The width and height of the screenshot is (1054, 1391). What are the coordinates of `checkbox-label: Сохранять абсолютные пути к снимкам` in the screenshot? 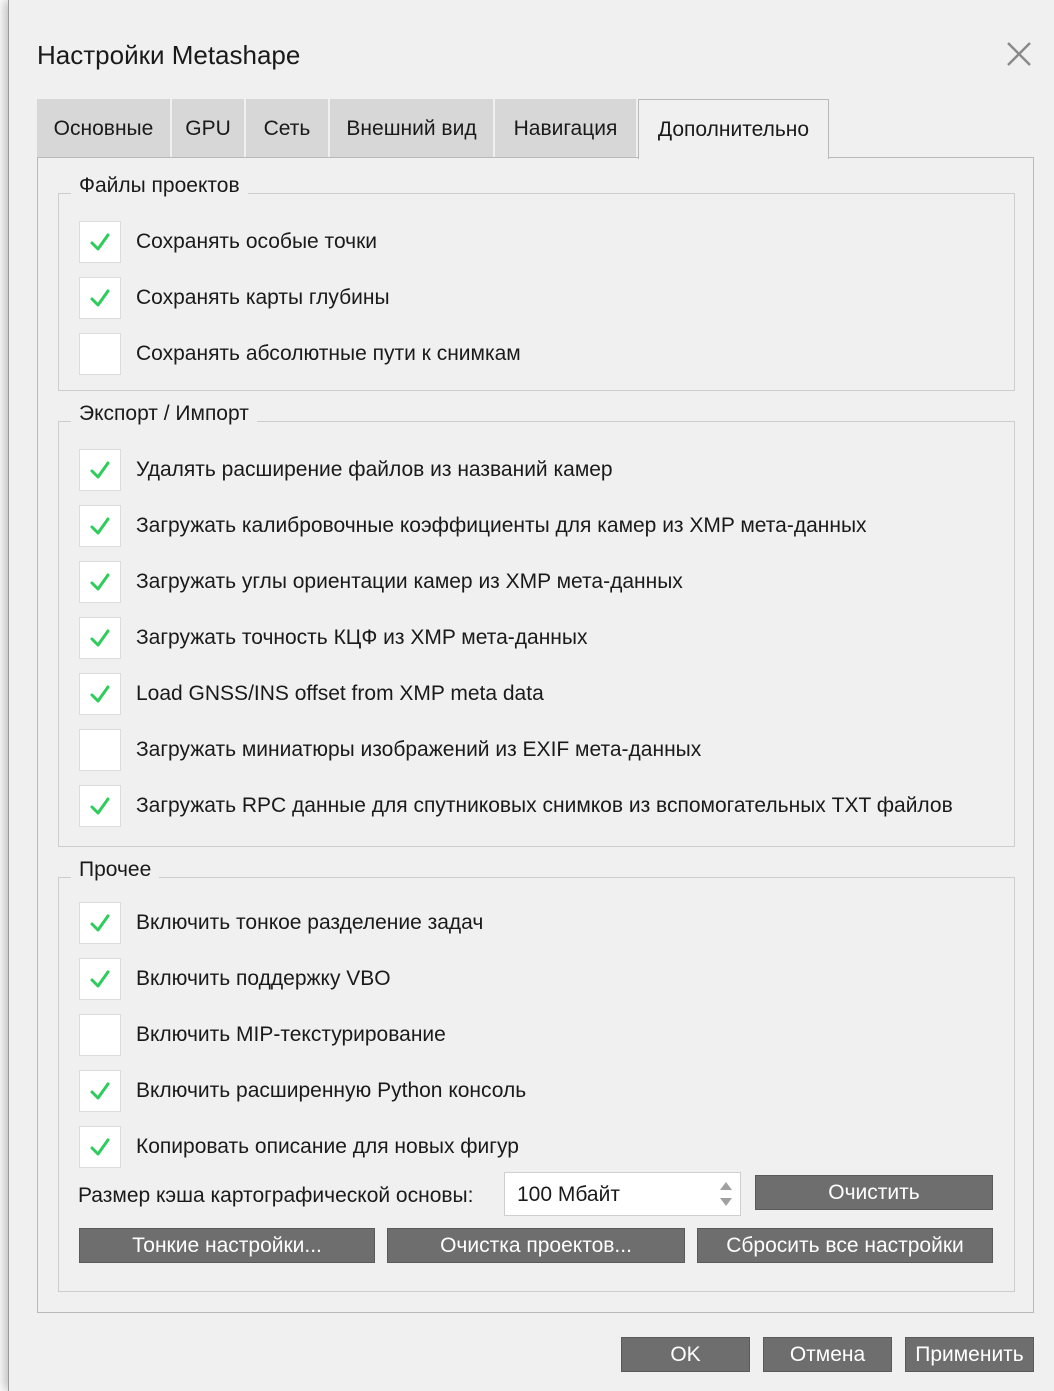 It's located at (328, 353).